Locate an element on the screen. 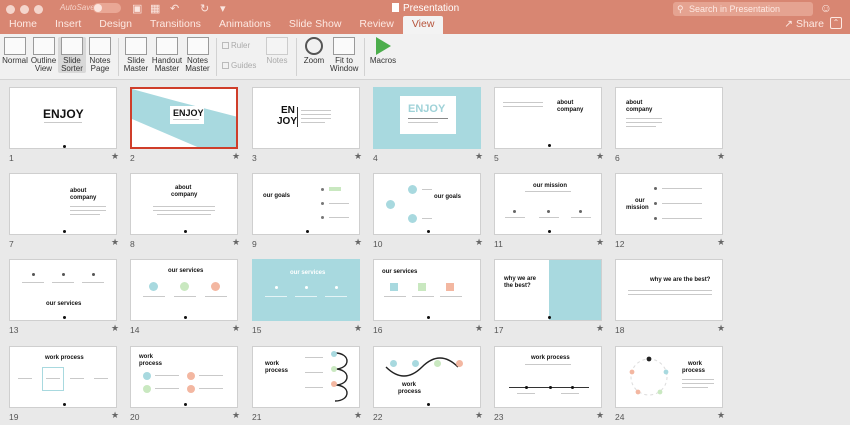  macros-button: Macros is located at coordinates (383, 51).